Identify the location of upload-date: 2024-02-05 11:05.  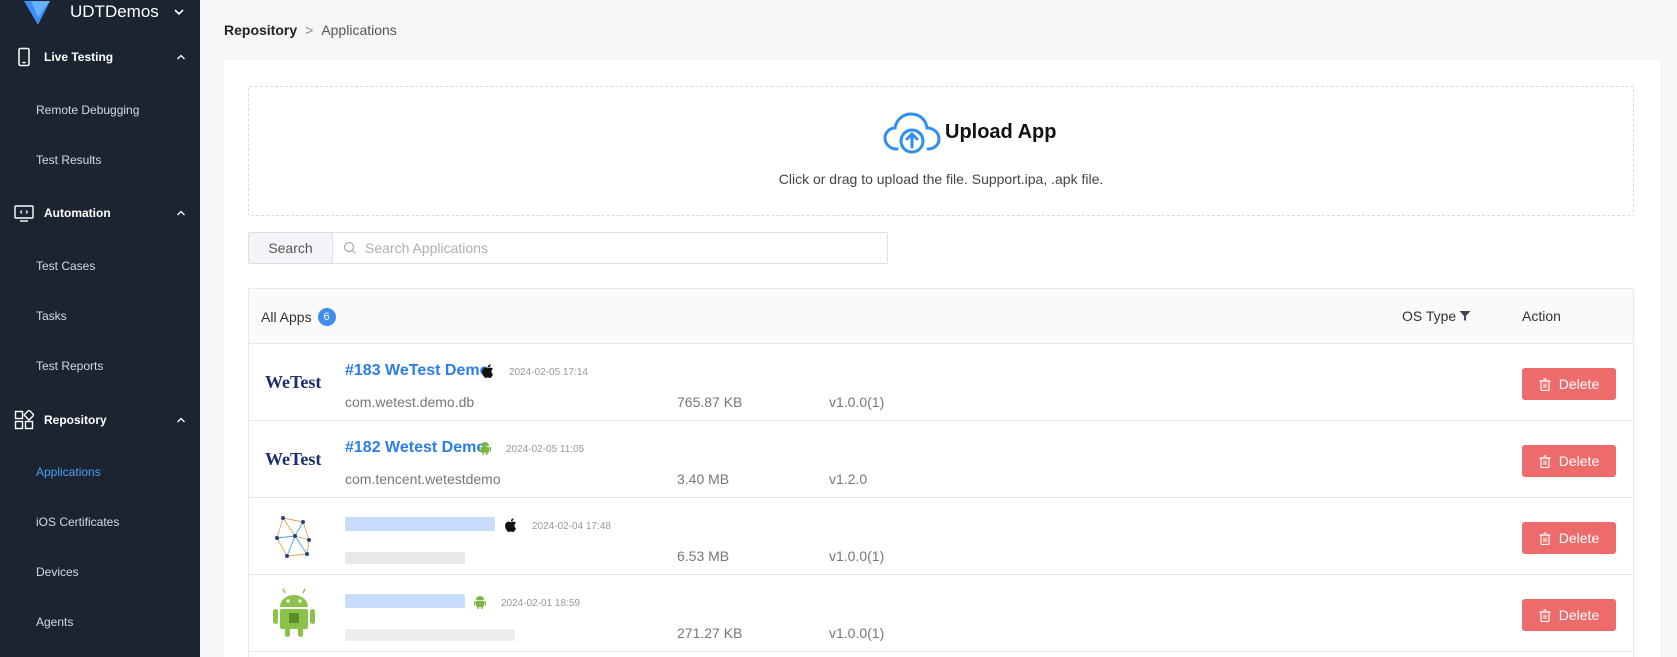
(545, 449).